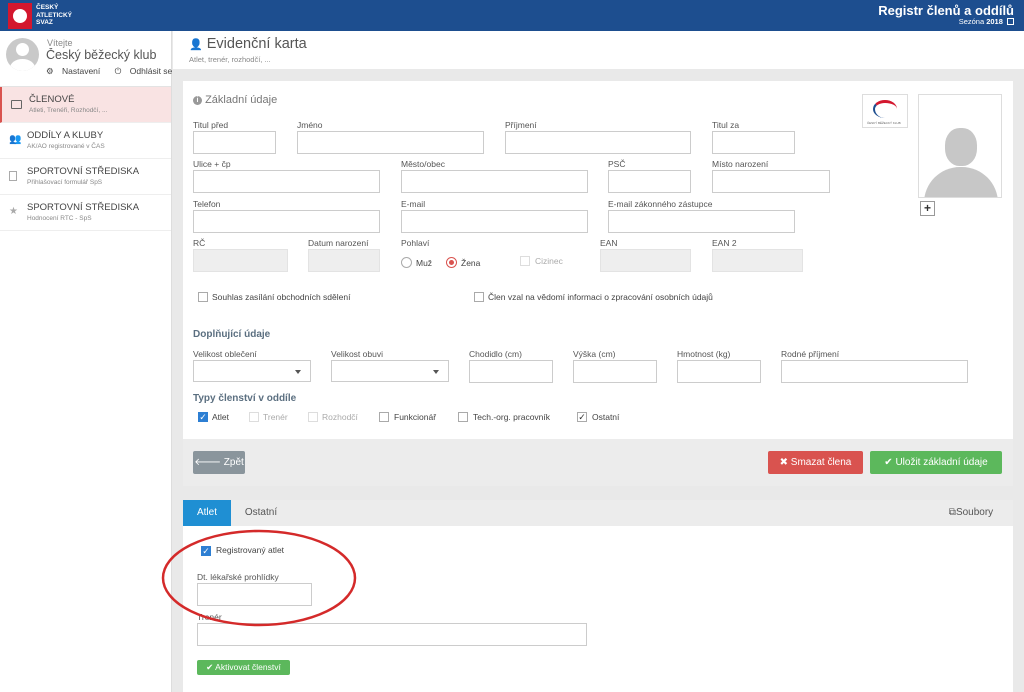 This screenshot has width=1024, height=692. What do you see at coordinates (203, 417) in the screenshot?
I see `membership-atlet-checkbox: ✓` at bounding box center [203, 417].